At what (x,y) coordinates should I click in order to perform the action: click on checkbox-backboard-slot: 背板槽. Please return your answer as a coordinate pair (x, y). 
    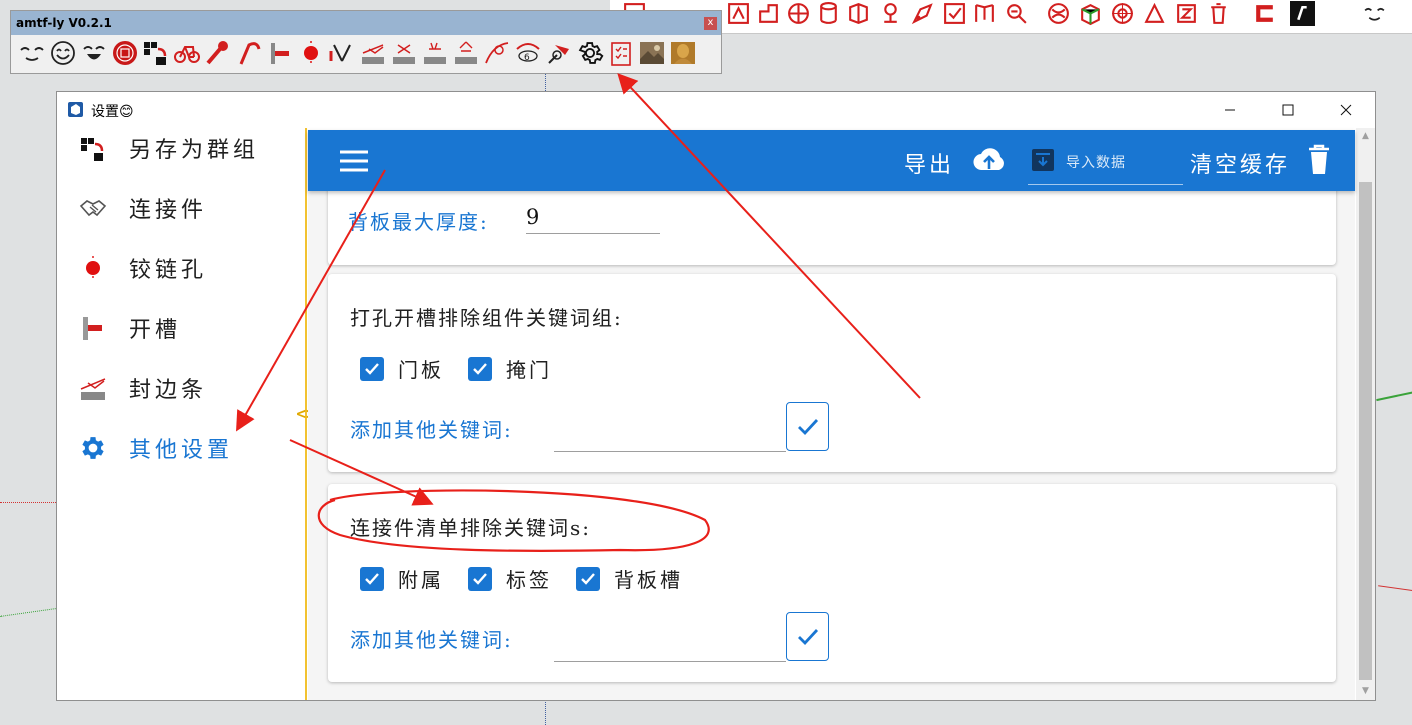
    Looking at the image, I should click on (629, 578).